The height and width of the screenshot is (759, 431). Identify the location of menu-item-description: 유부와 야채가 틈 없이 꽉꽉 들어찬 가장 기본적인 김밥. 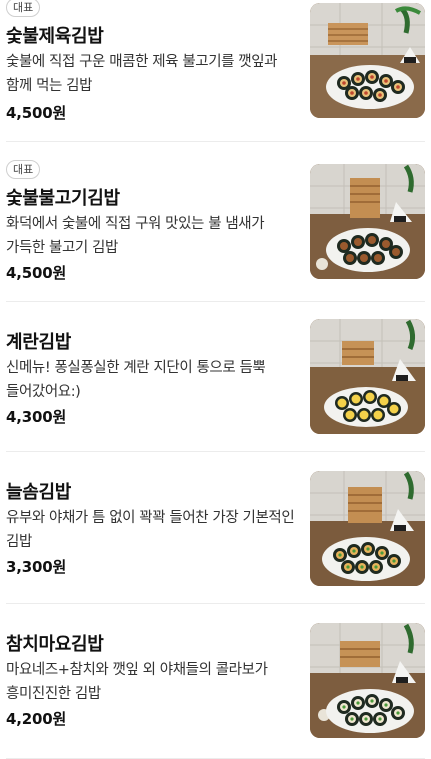
(150, 530).